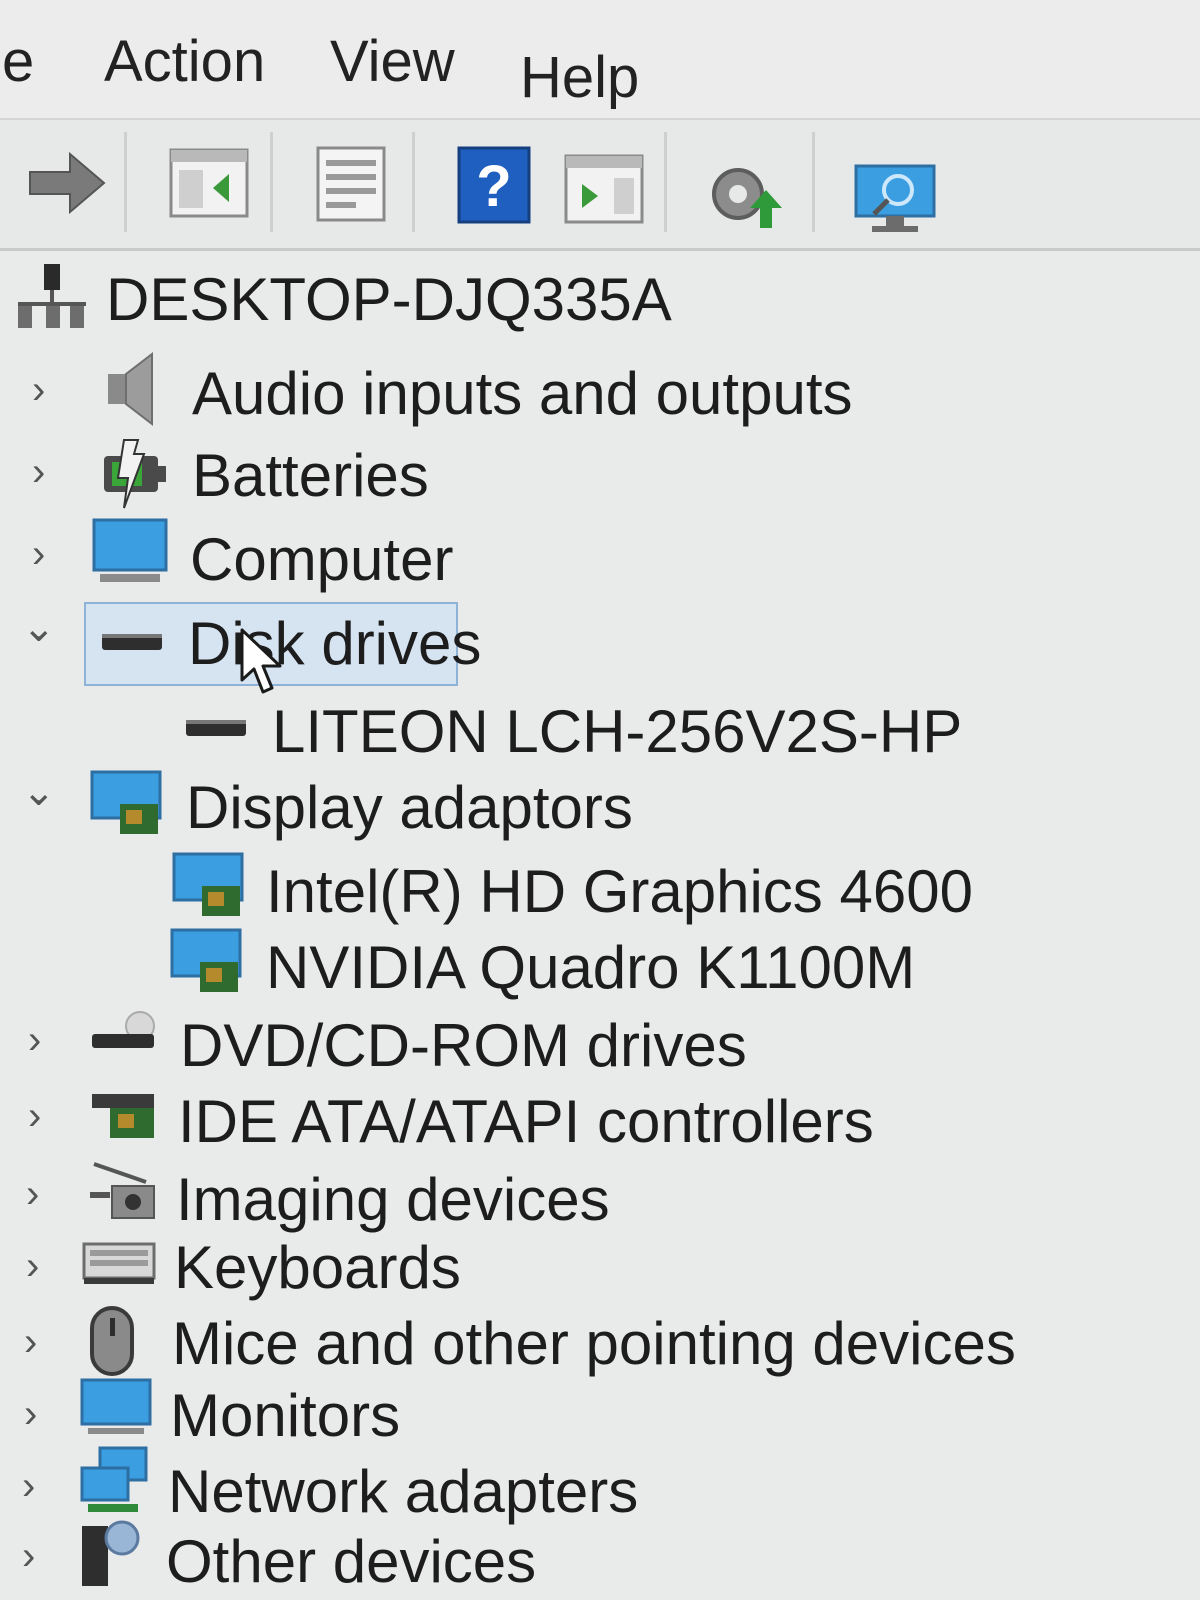 The width and height of the screenshot is (1200, 1600). What do you see at coordinates (310, 475) in the screenshot?
I see `tree-item-label: Batteries` at bounding box center [310, 475].